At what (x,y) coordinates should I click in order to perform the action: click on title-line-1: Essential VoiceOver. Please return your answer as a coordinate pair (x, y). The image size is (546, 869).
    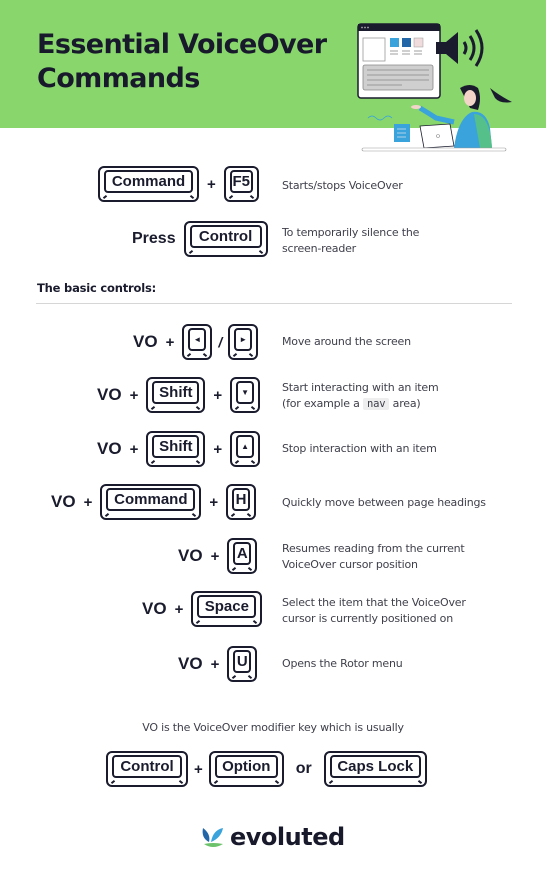
    Looking at the image, I should click on (182, 44).